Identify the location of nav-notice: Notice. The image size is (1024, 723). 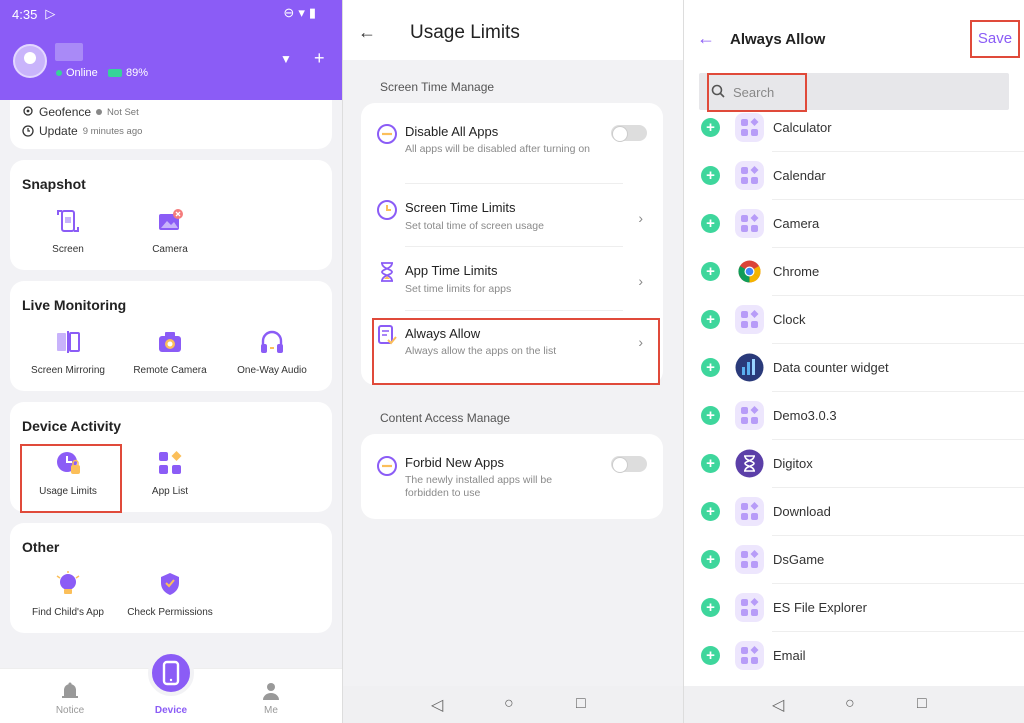
(70, 698).